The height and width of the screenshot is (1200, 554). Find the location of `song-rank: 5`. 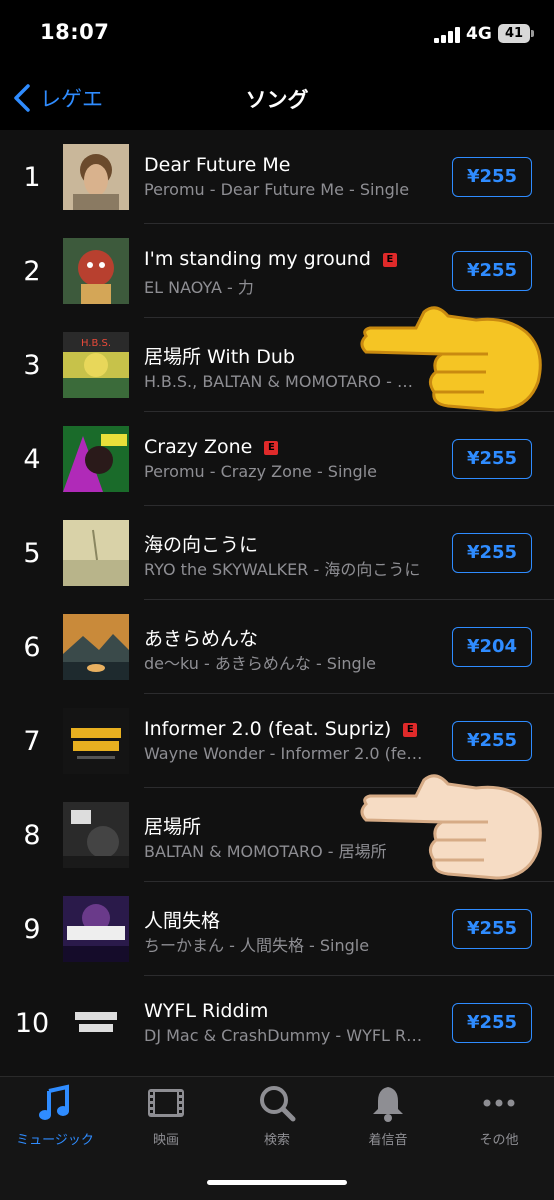

song-rank: 5 is located at coordinates (32, 553).